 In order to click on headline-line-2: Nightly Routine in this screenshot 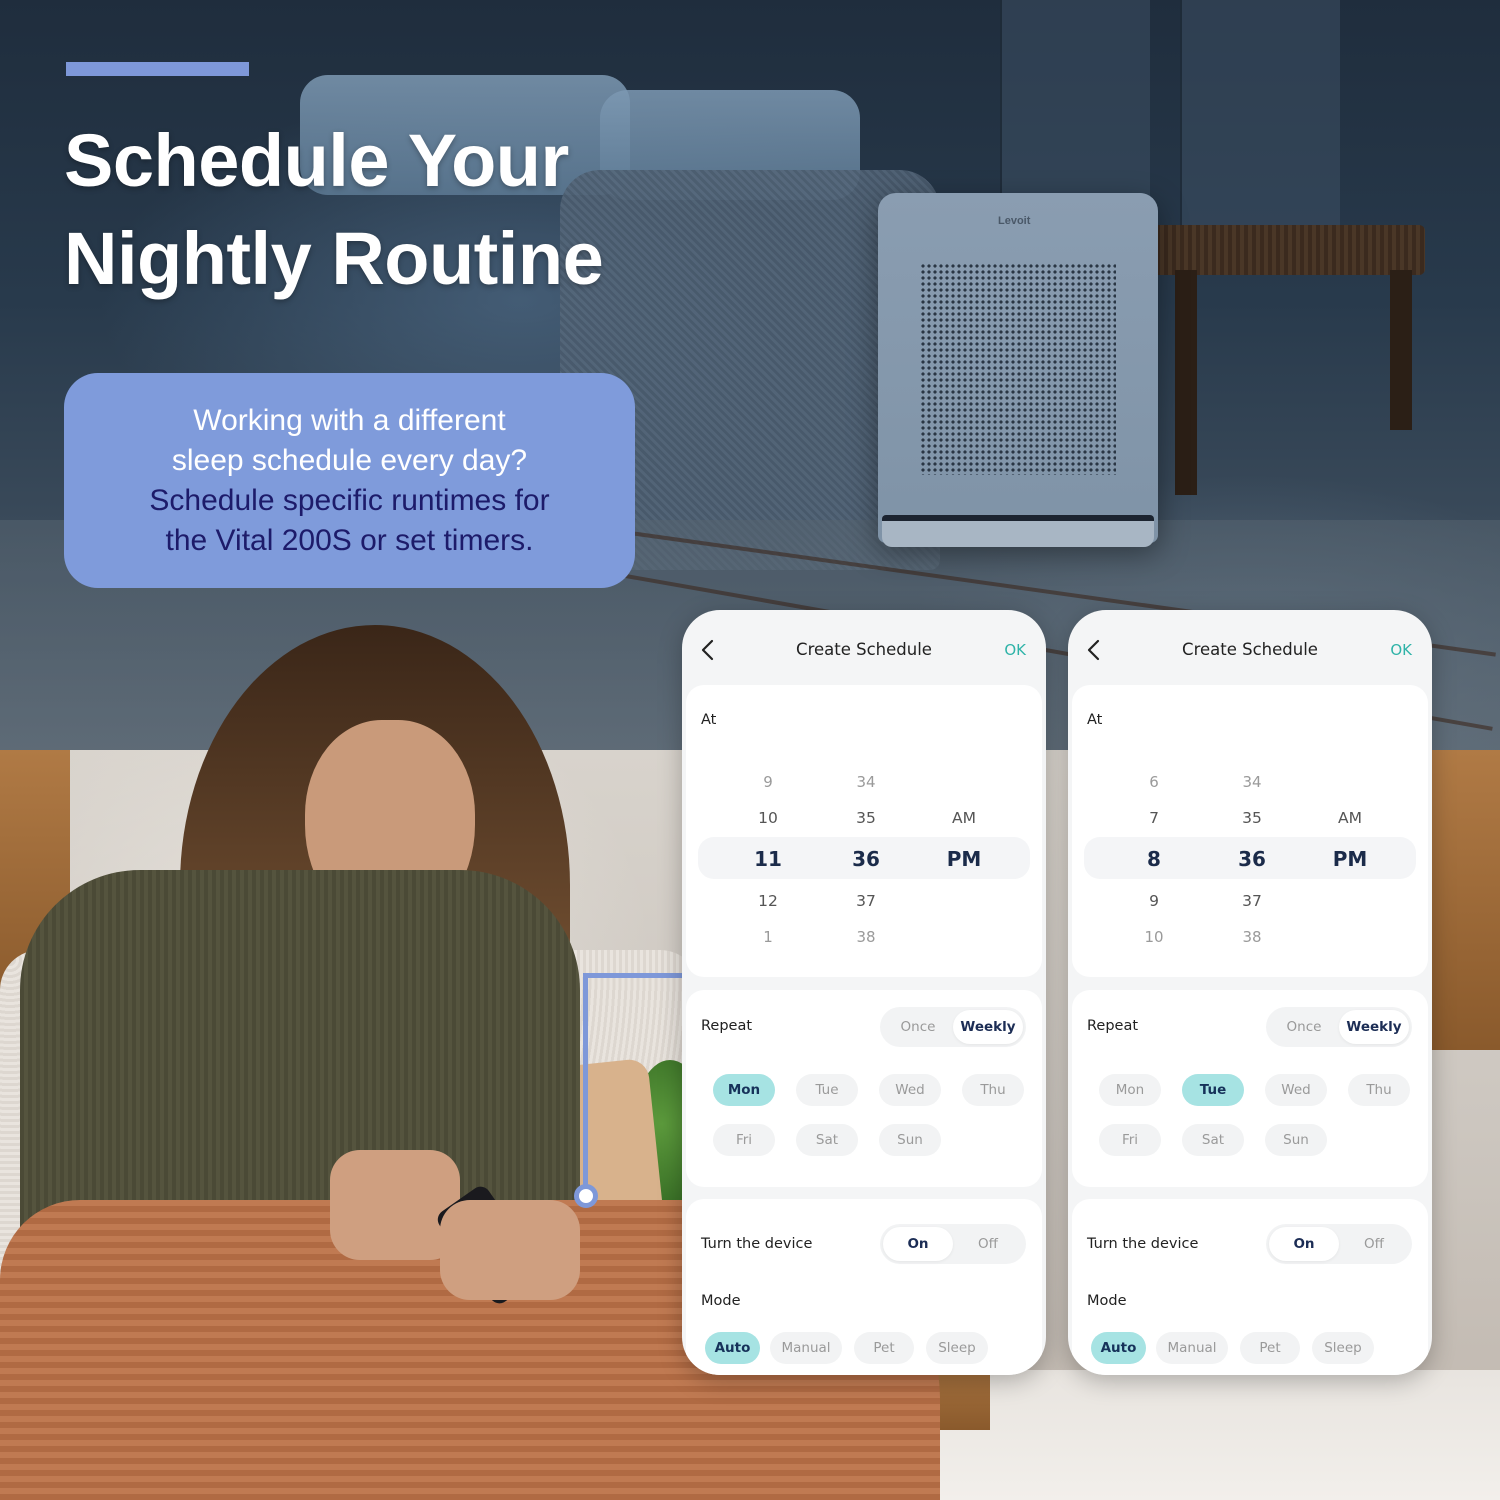, I will do `click(334, 258)`.